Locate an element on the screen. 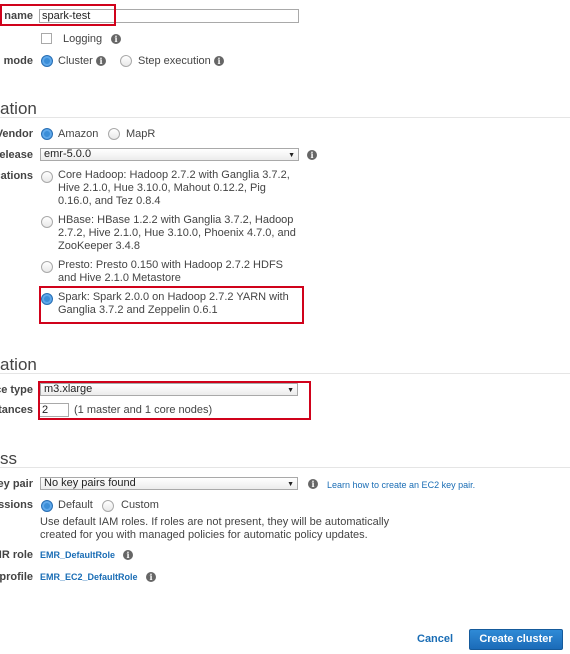  instance-profile-link: EMR_EC2_DefaultRole is located at coordinates (89, 577).